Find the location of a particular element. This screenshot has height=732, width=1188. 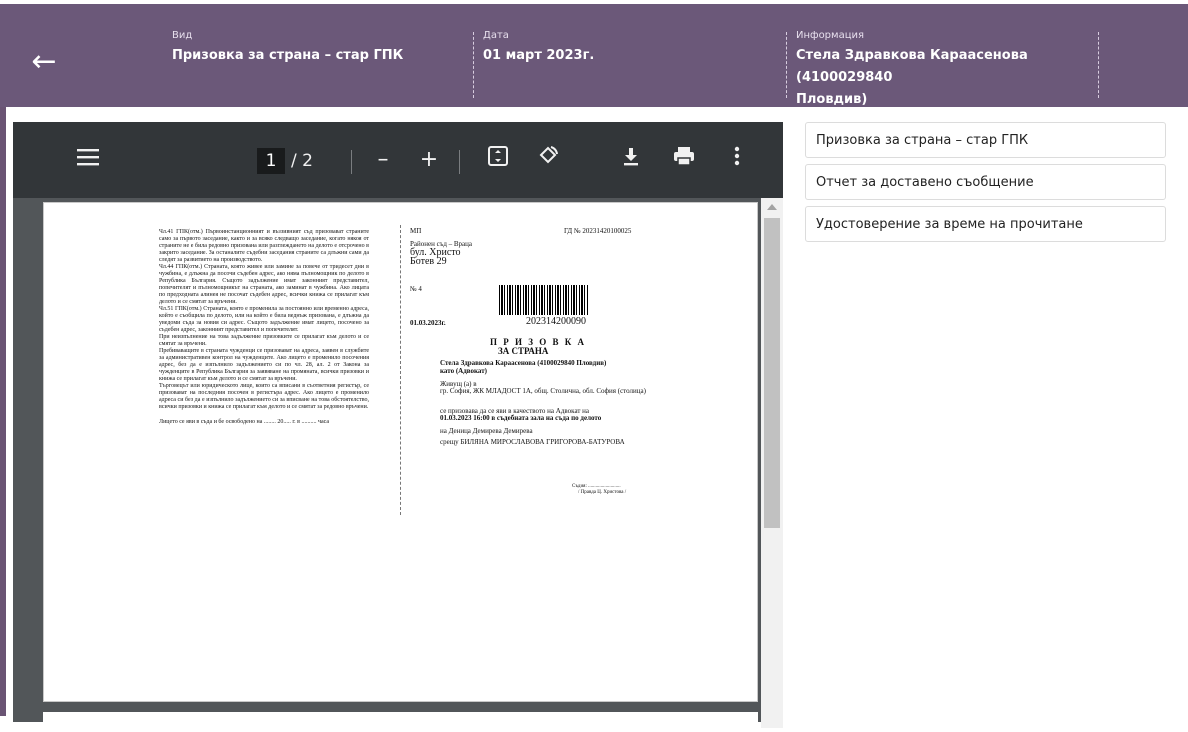

date-column: Дата 01 март 2023г. is located at coordinates (538, 48).